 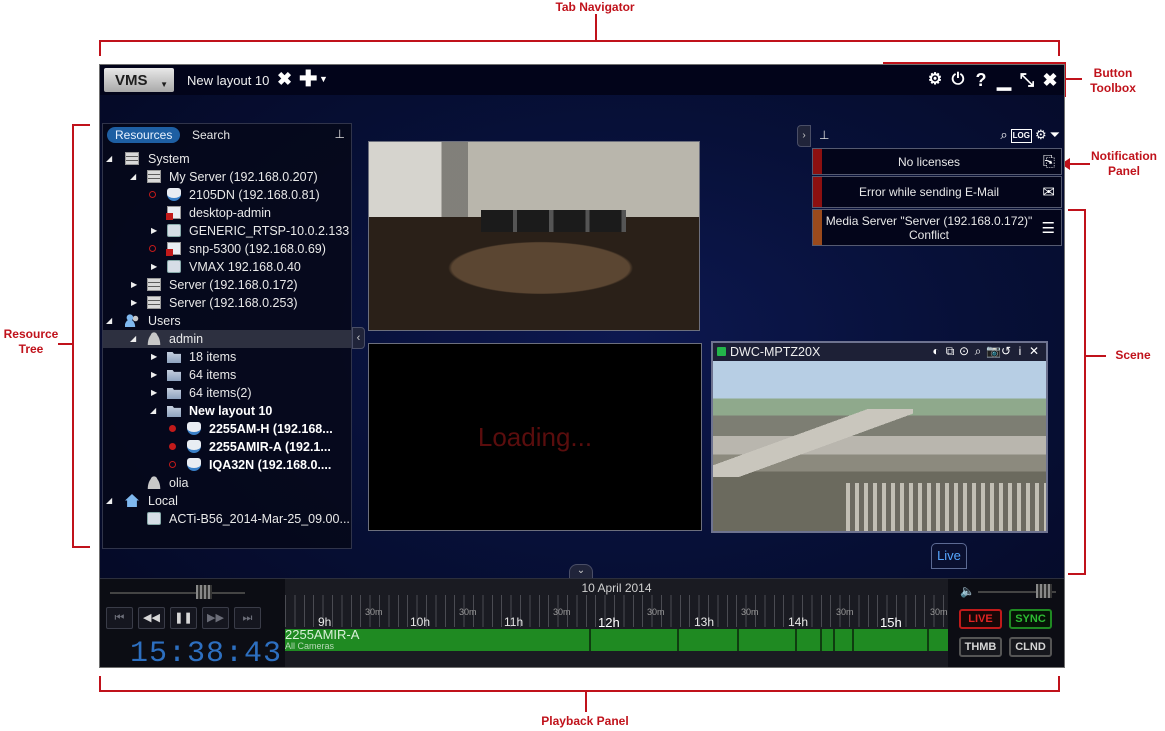 What do you see at coordinates (231, 411) in the screenshot?
I see `tree-label: New layout 10` at bounding box center [231, 411].